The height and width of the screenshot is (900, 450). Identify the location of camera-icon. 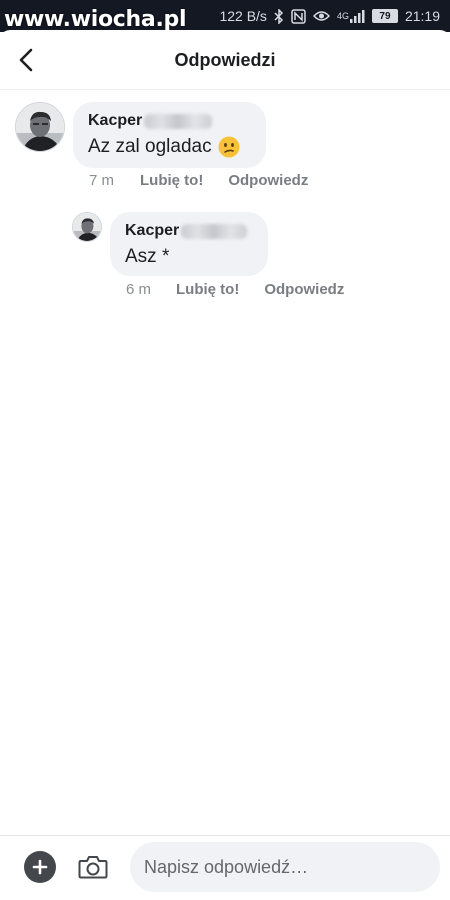
(93, 867).